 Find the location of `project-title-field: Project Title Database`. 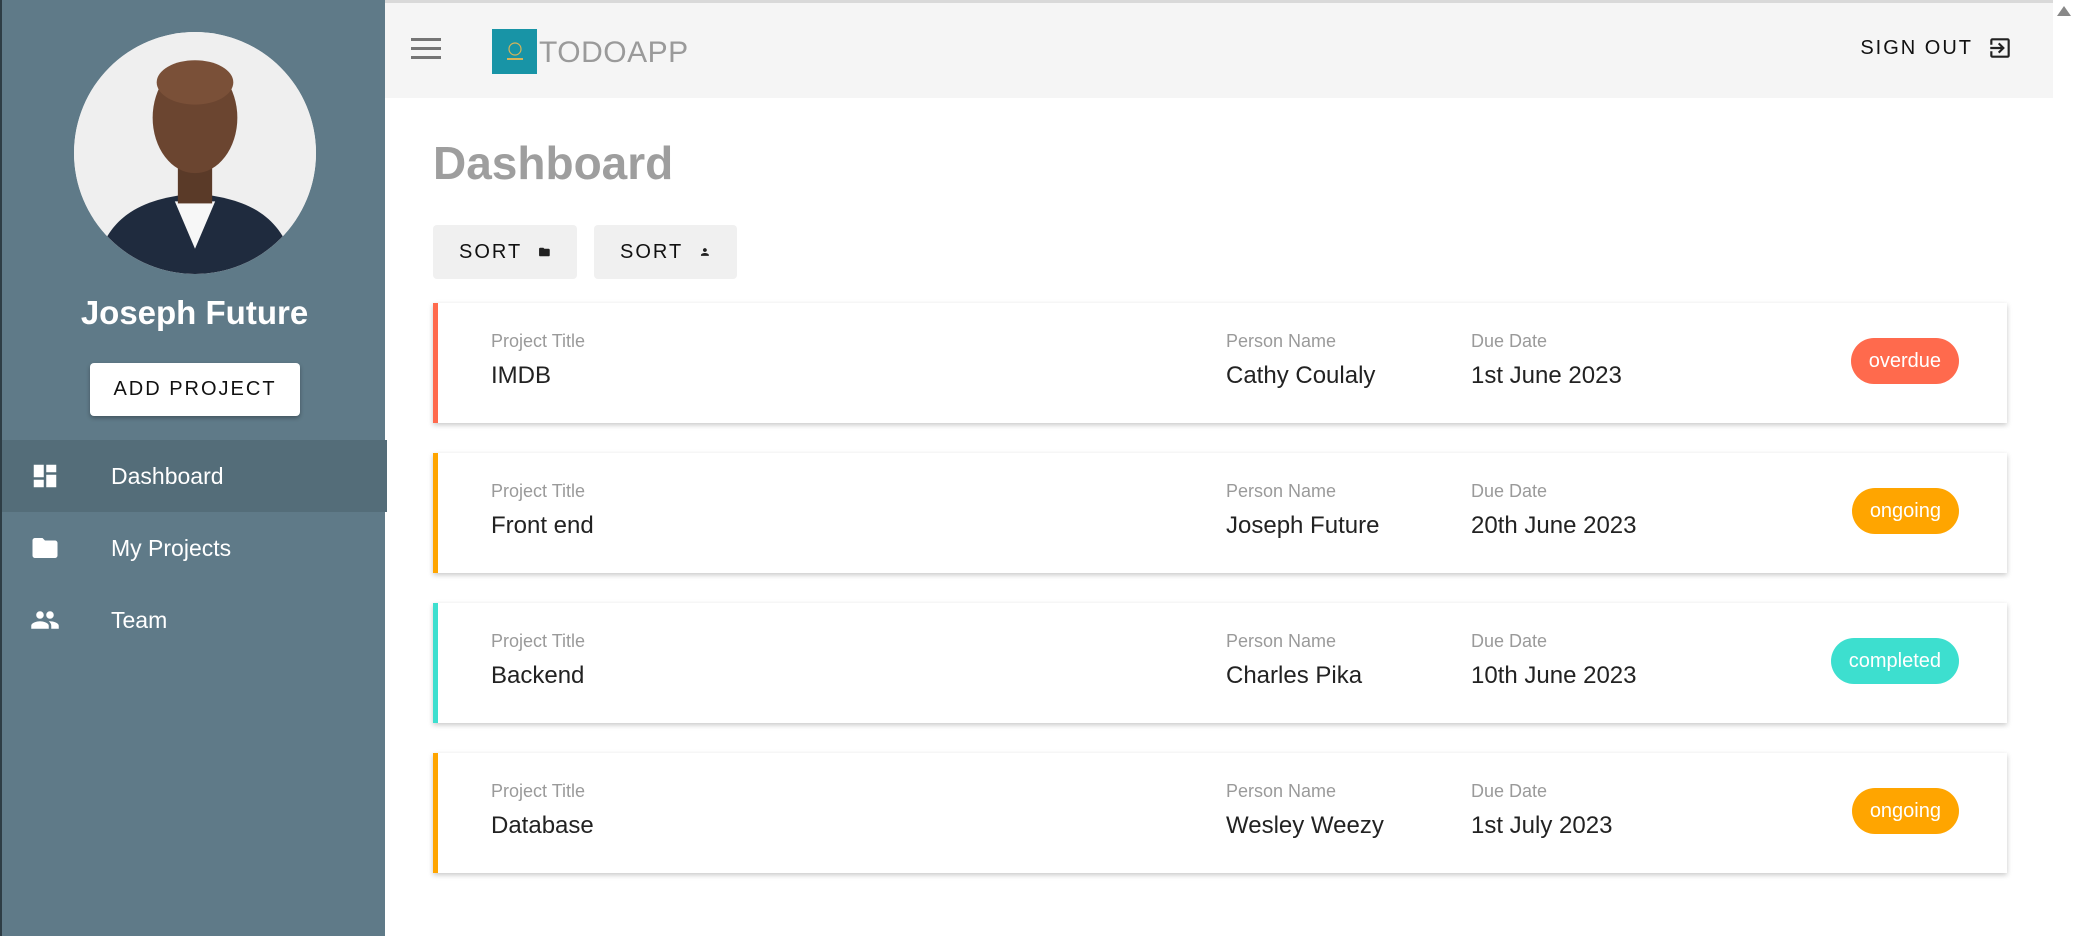

project-title-field: Project Title Database is located at coordinates (542, 810).